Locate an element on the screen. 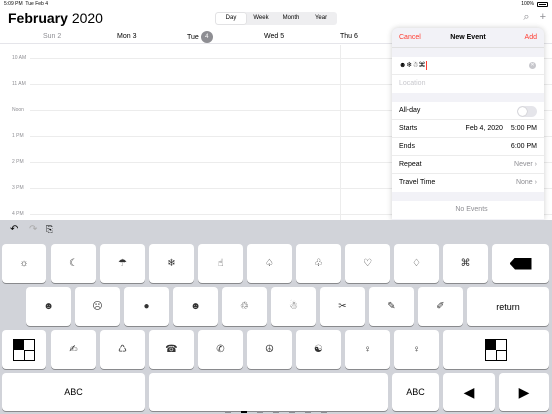  status-right: 100% is located at coordinates (534, 4).